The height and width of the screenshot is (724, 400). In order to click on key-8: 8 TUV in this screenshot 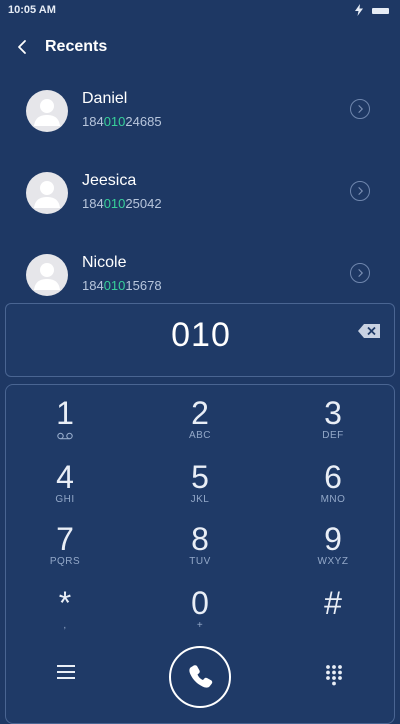, I will do `click(200, 552)`.